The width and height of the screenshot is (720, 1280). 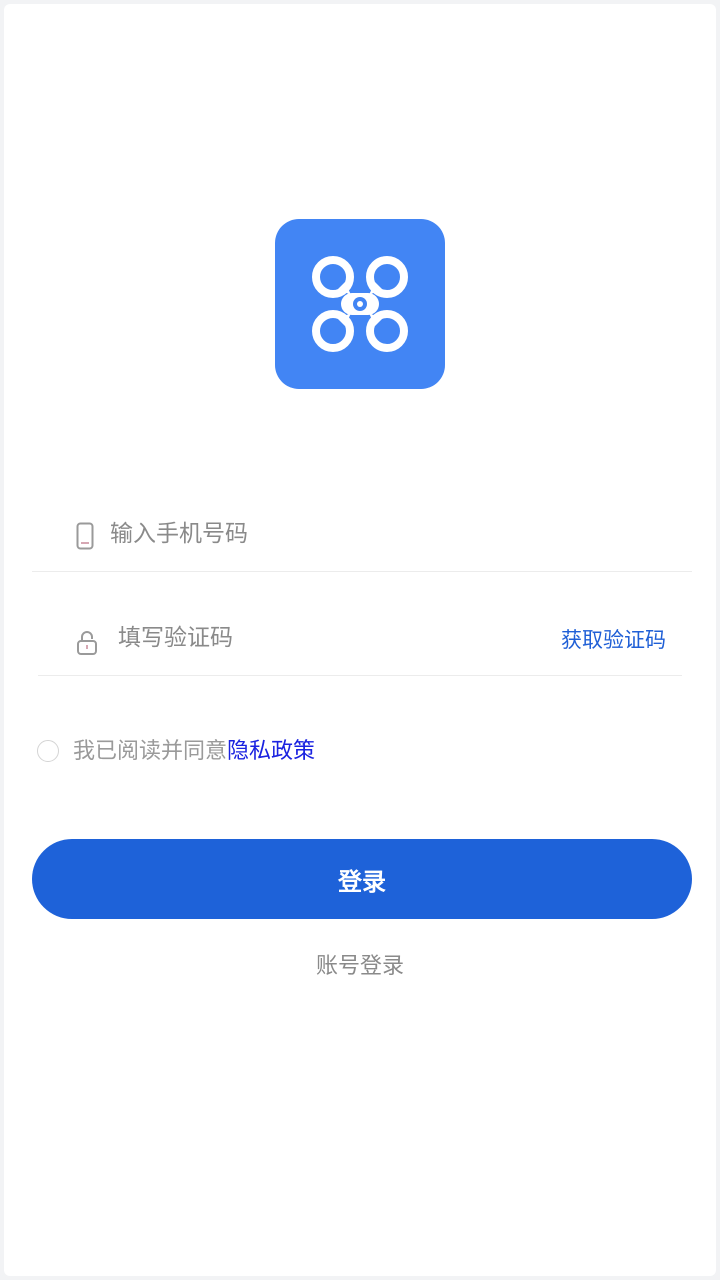 What do you see at coordinates (318, 638) in the screenshot?
I see `verification-code-input` at bounding box center [318, 638].